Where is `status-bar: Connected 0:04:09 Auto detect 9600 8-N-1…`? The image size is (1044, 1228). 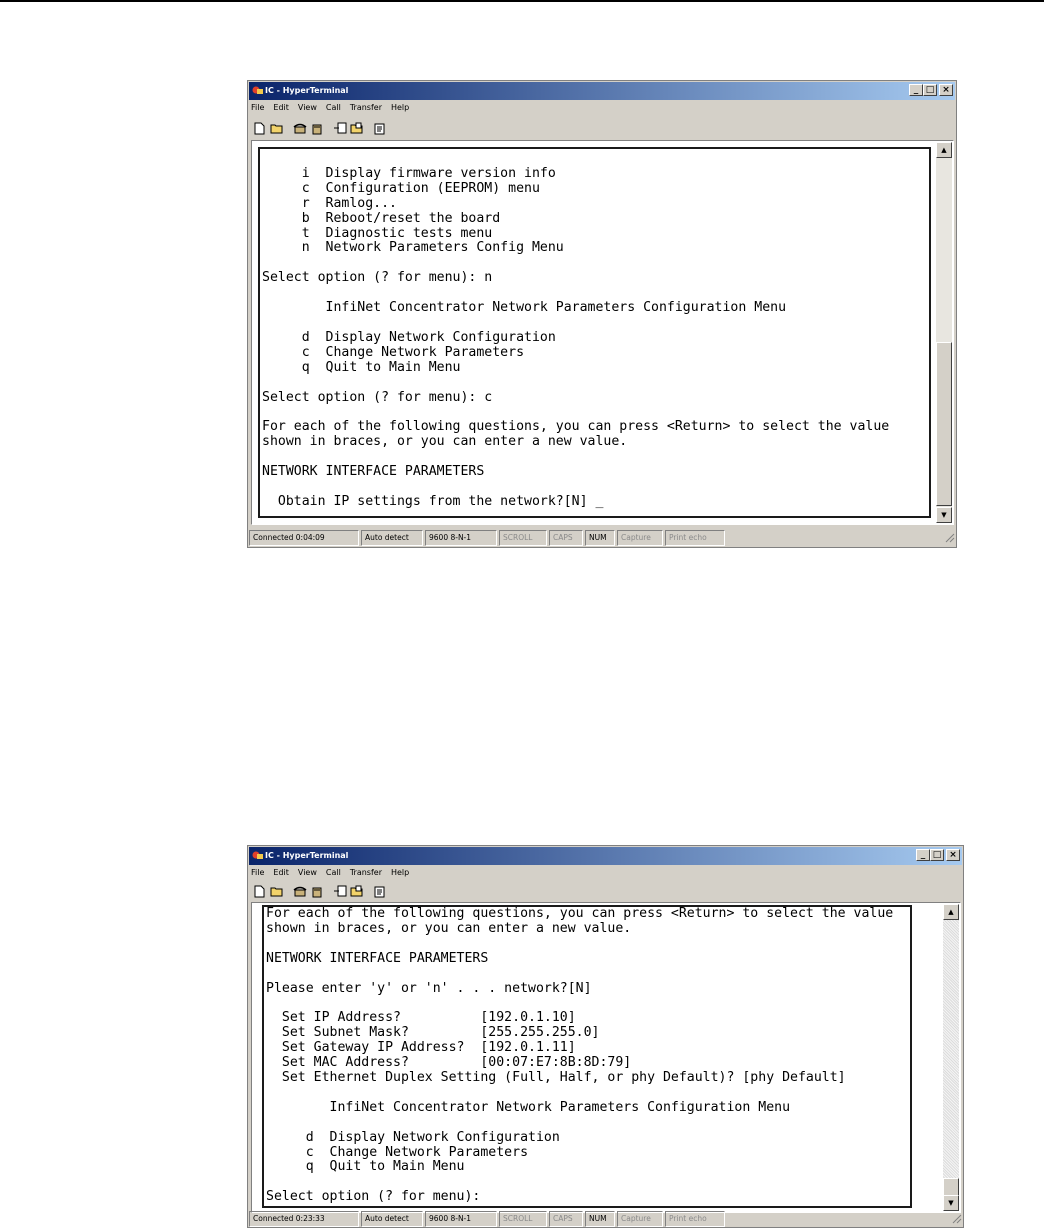 status-bar: Connected 0:04:09 Auto detect 9600 8-N-1… is located at coordinates (602, 538).